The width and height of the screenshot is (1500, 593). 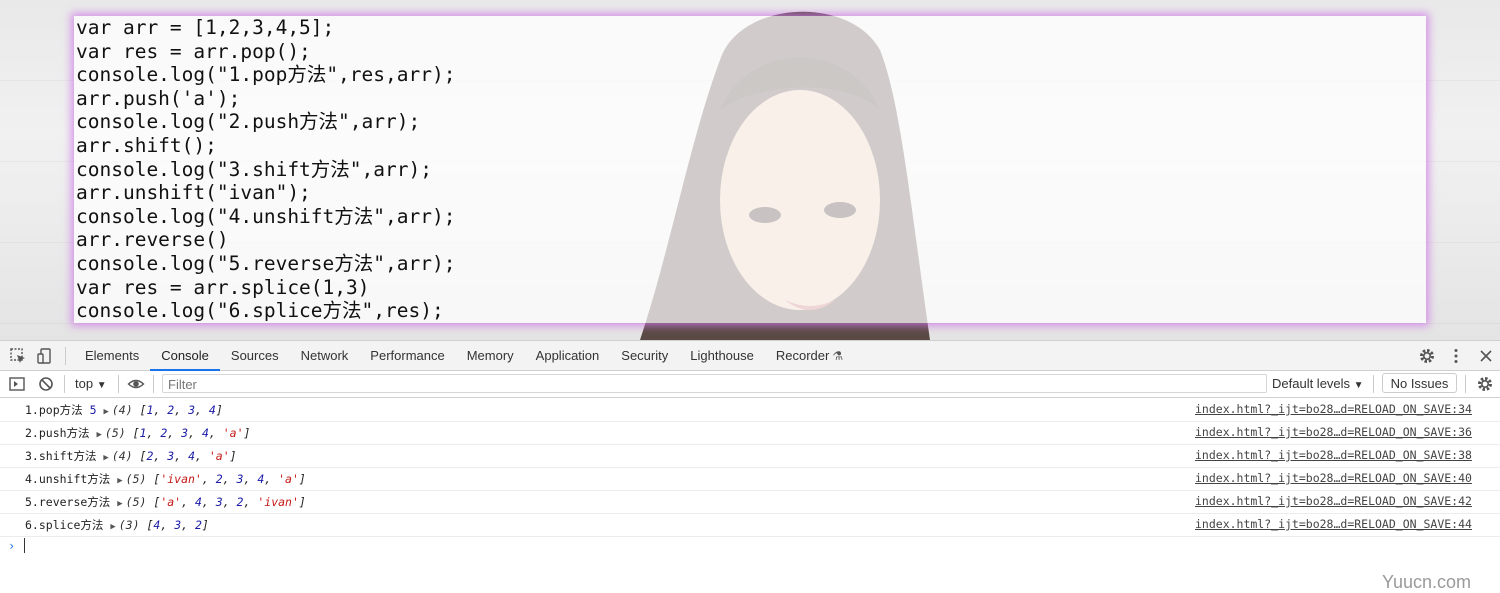 I want to click on code-line: console.log("4.unshift方法",arr);, so click(x=266, y=216).